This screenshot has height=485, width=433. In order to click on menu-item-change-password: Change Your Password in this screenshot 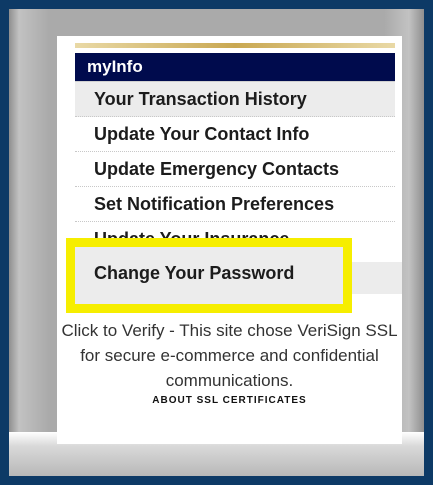, I will do `click(194, 273)`.